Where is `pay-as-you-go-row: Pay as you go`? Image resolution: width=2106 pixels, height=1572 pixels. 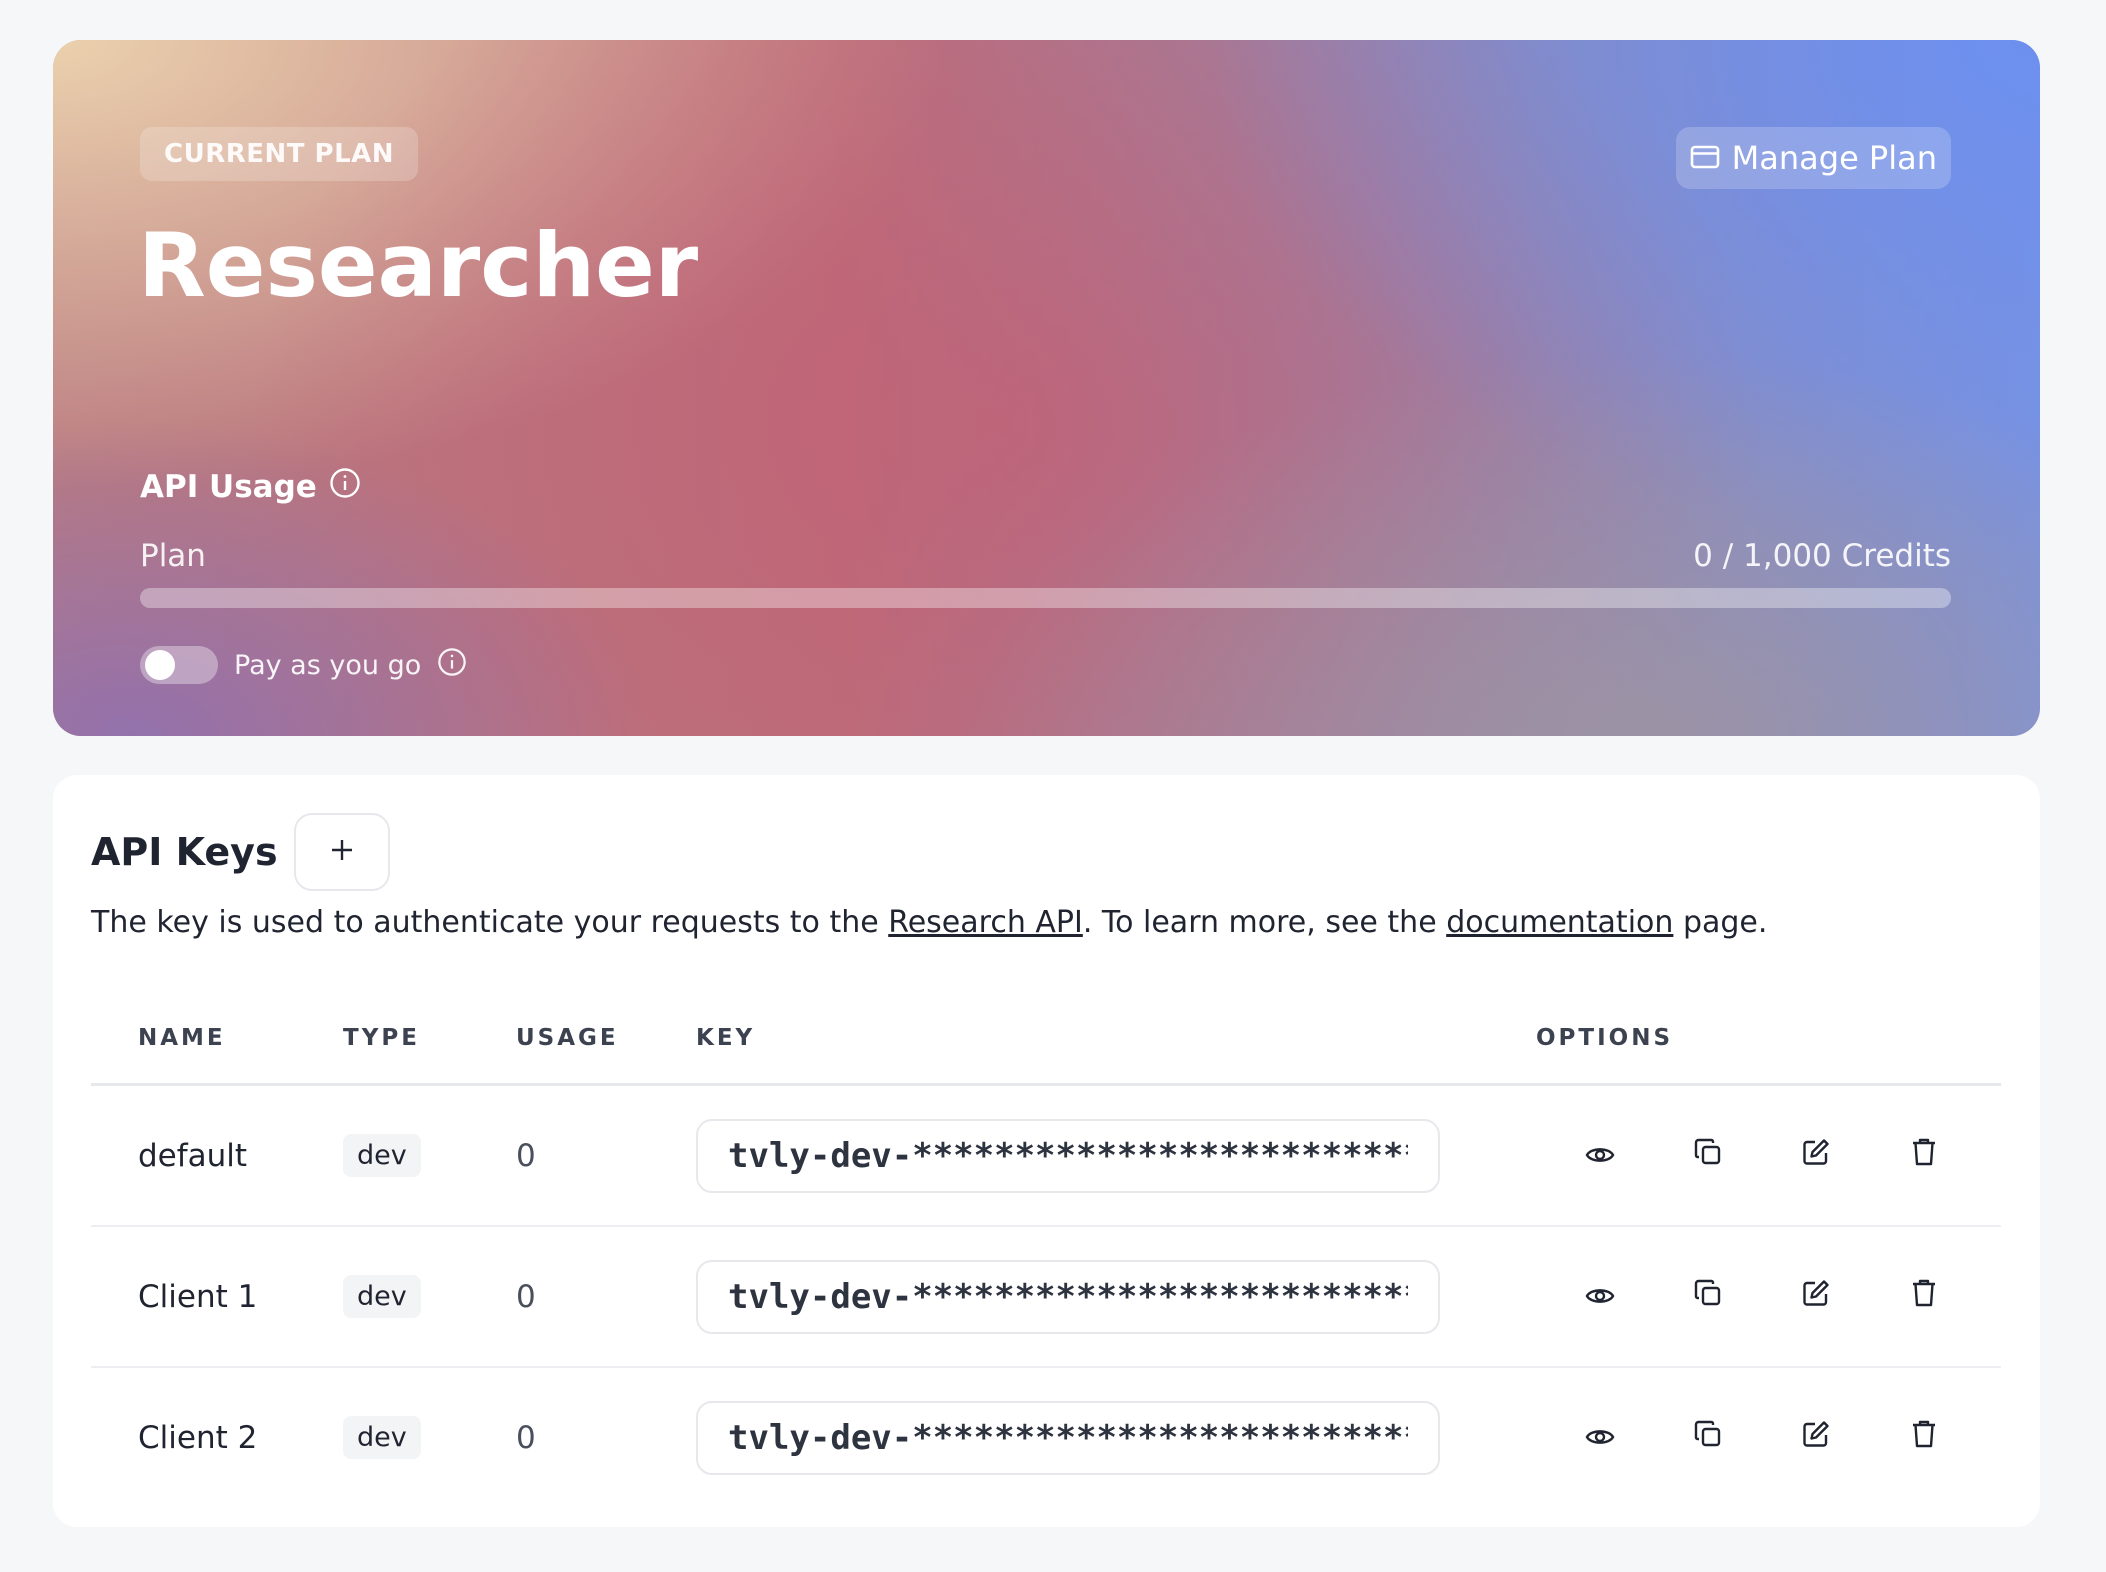 pay-as-you-go-row: Pay as you go is located at coordinates (303, 665).